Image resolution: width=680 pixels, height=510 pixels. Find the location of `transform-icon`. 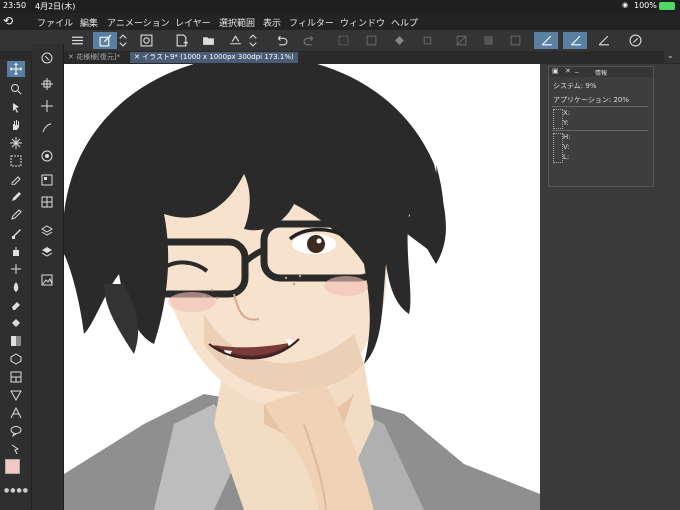

transform-icon is located at coordinates (427, 40).